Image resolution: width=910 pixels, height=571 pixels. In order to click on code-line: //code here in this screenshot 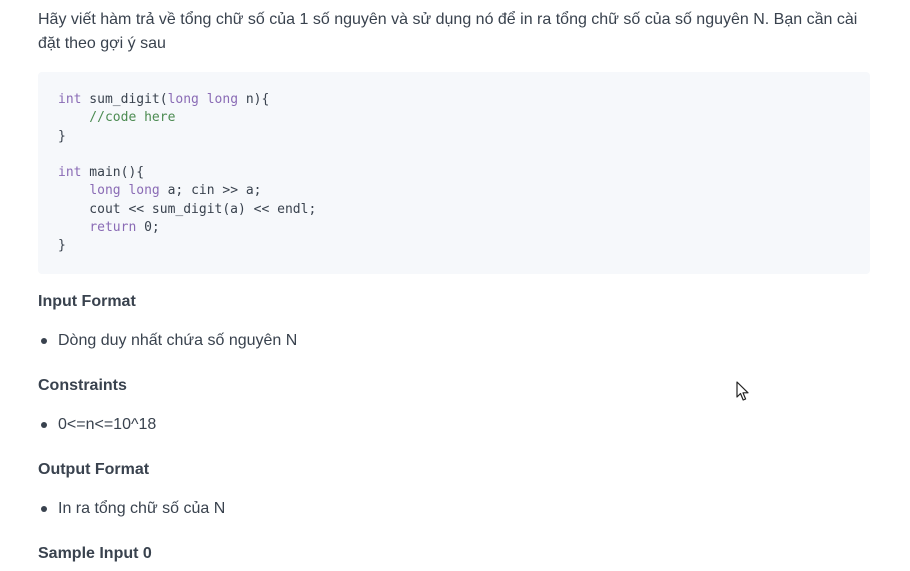, I will do `click(117, 118)`.